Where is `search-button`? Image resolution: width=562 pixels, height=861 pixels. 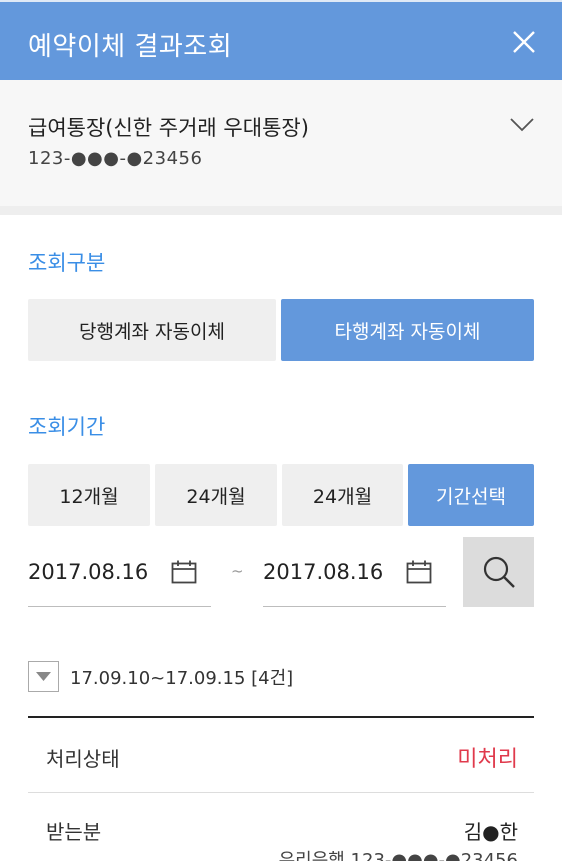
search-button is located at coordinates (498, 572).